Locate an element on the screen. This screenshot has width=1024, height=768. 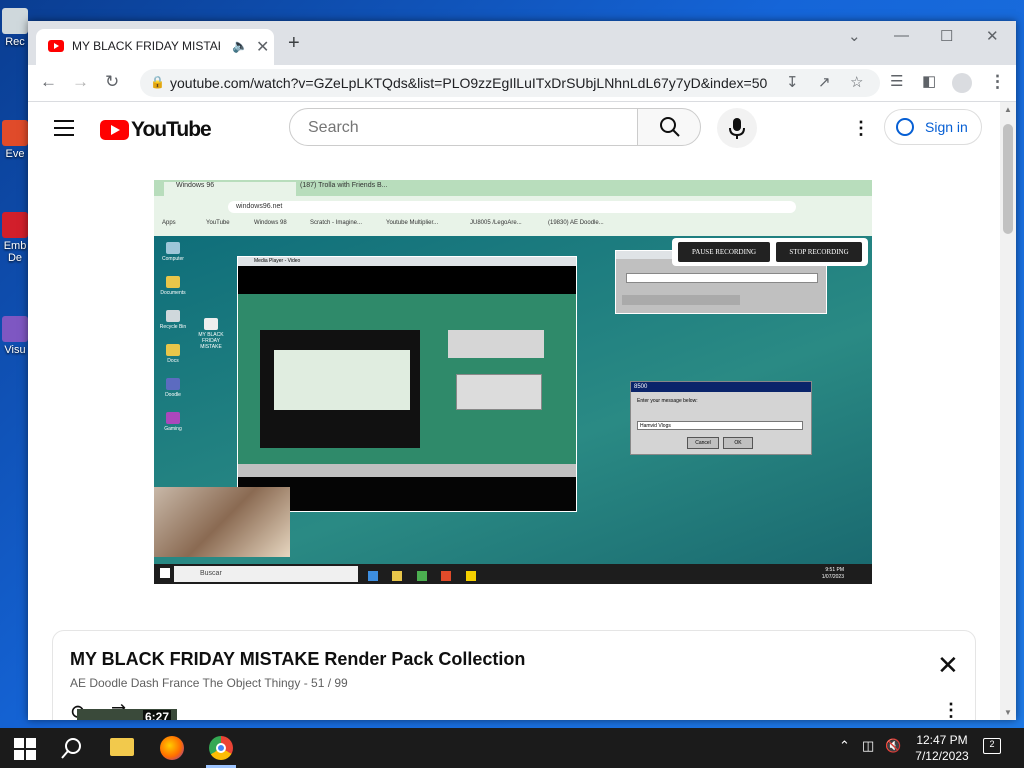
search-input is located at coordinates (458, 128).